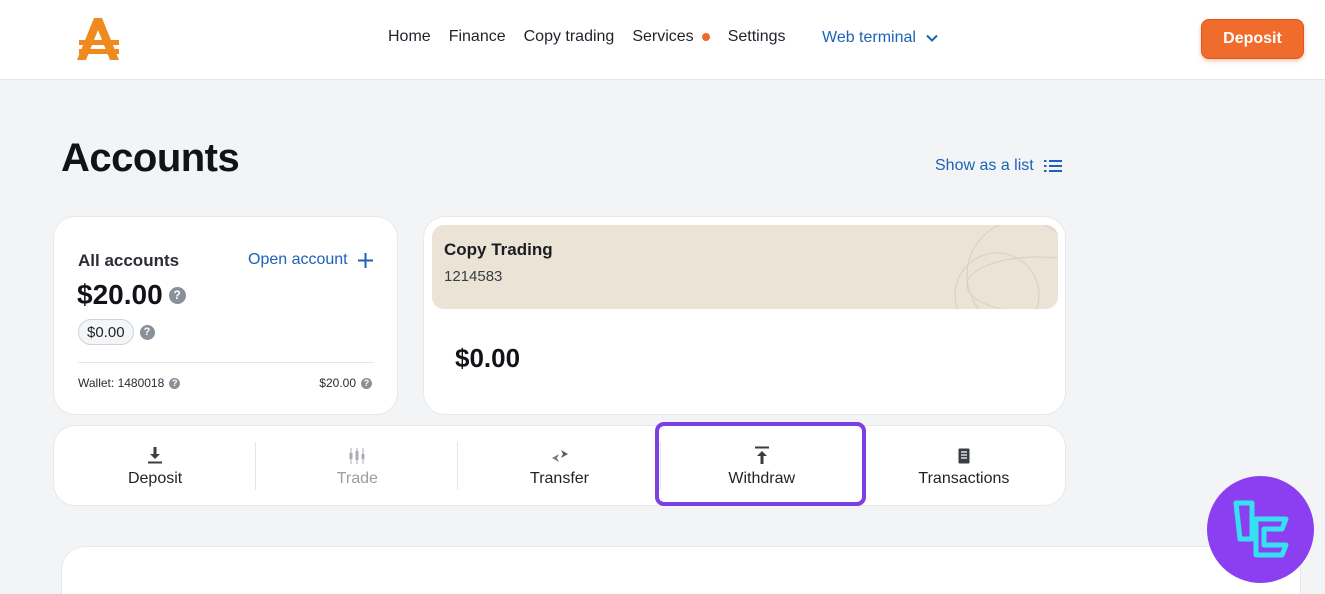  I want to click on show-as-list-label: Show as a list, so click(984, 165).